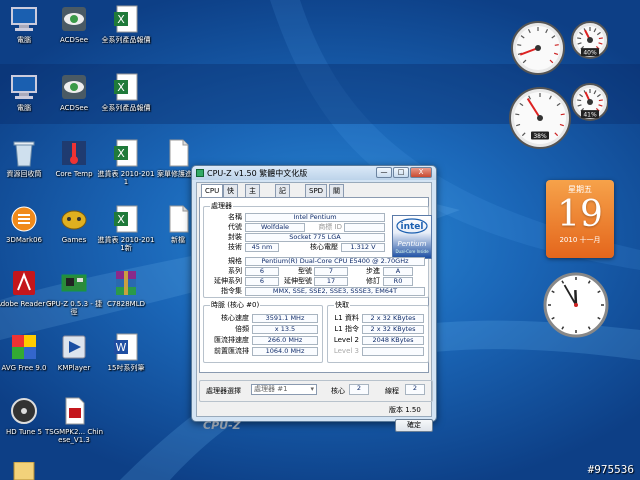  What do you see at coordinates (393, 329) in the screenshot?
I see `l1-inst-field: 2 x 32 KBytes` at bounding box center [393, 329].